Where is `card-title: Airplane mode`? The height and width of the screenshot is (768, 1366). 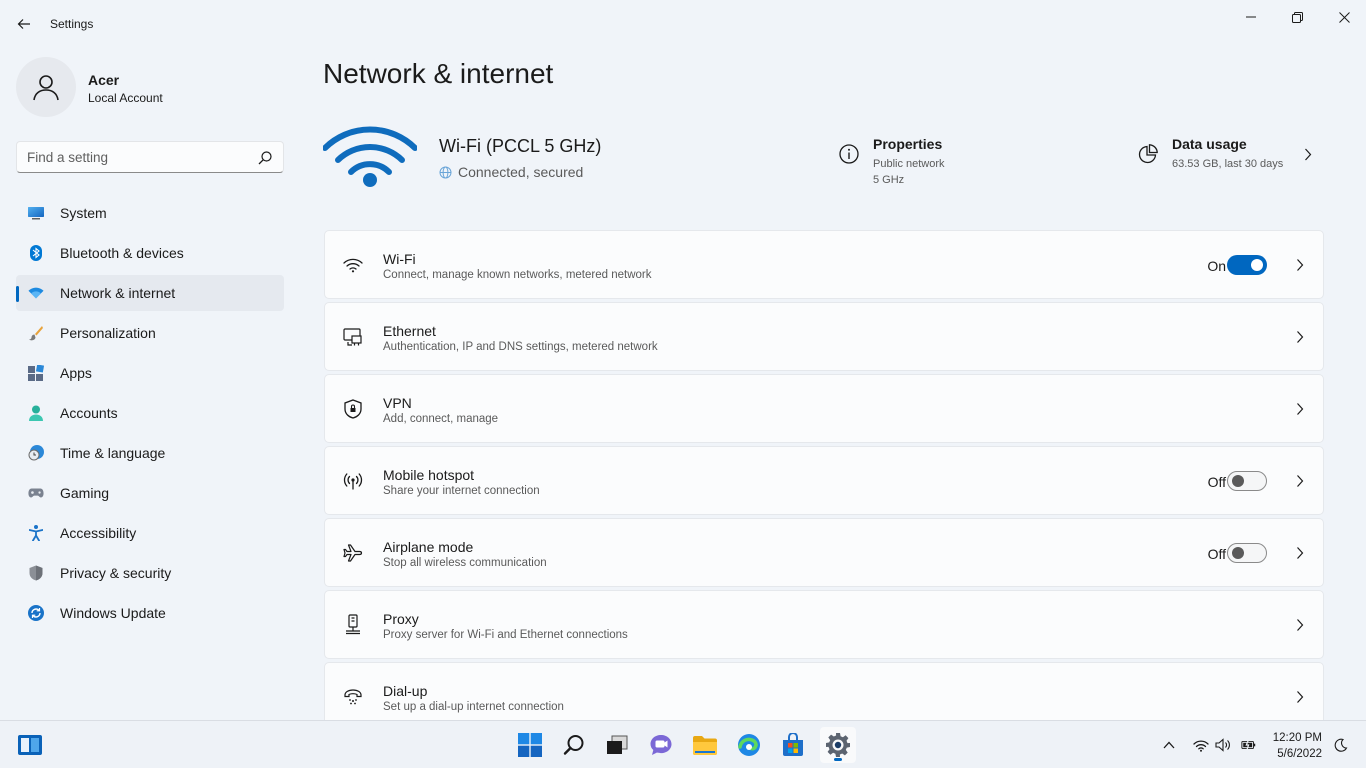 card-title: Airplane mode is located at coordinates (428, 547).